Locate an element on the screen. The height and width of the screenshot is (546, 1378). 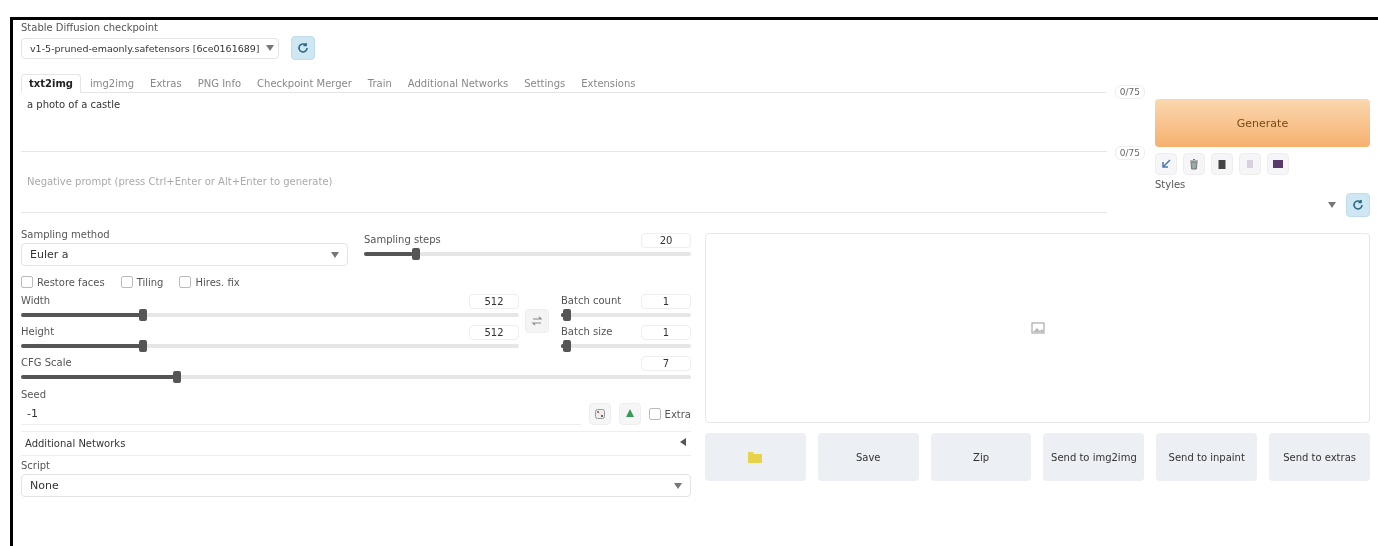
arrow-icon is located at coordinates (1166, 164).